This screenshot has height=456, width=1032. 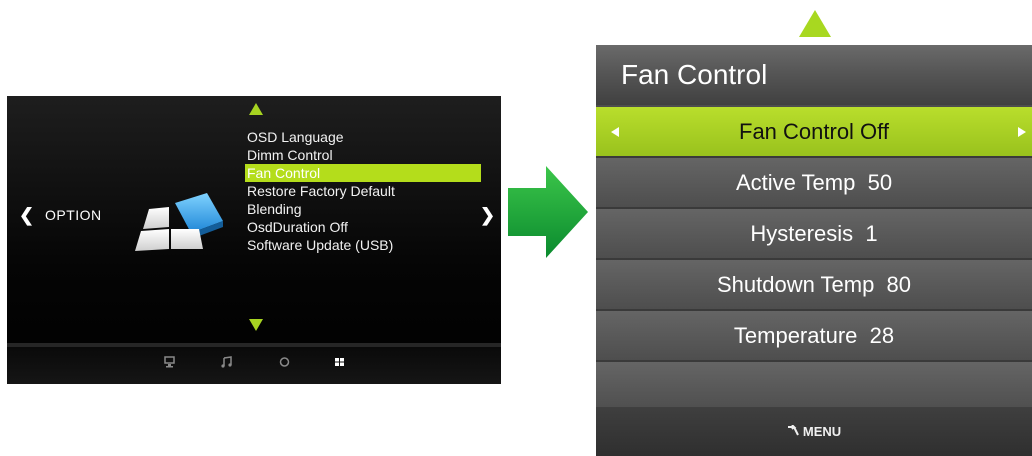 I want to click on monitor-icon, so click(x=169, y=363).